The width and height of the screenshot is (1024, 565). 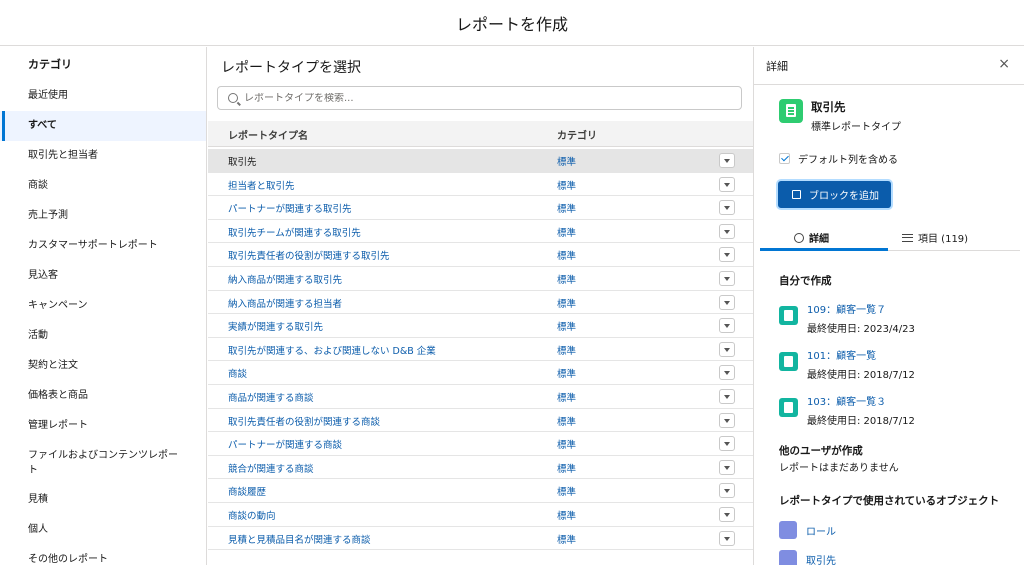 I want to click on report-type-name: 担当者と取引先, so click(x=261, y=185).